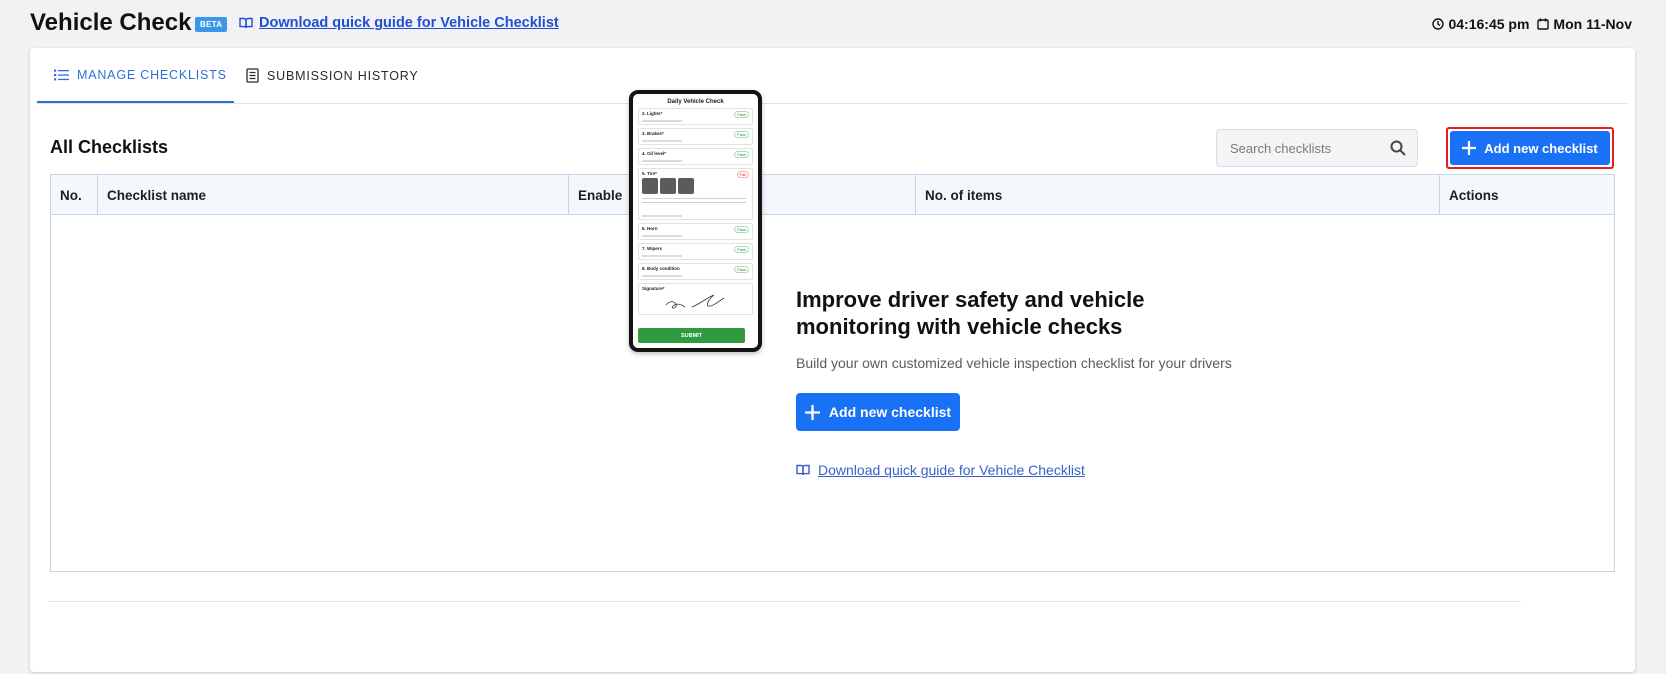 Image resolution: width=1666 pixels, height=674 pixels. I want to click on column-header-no: No., so click(74, 195).